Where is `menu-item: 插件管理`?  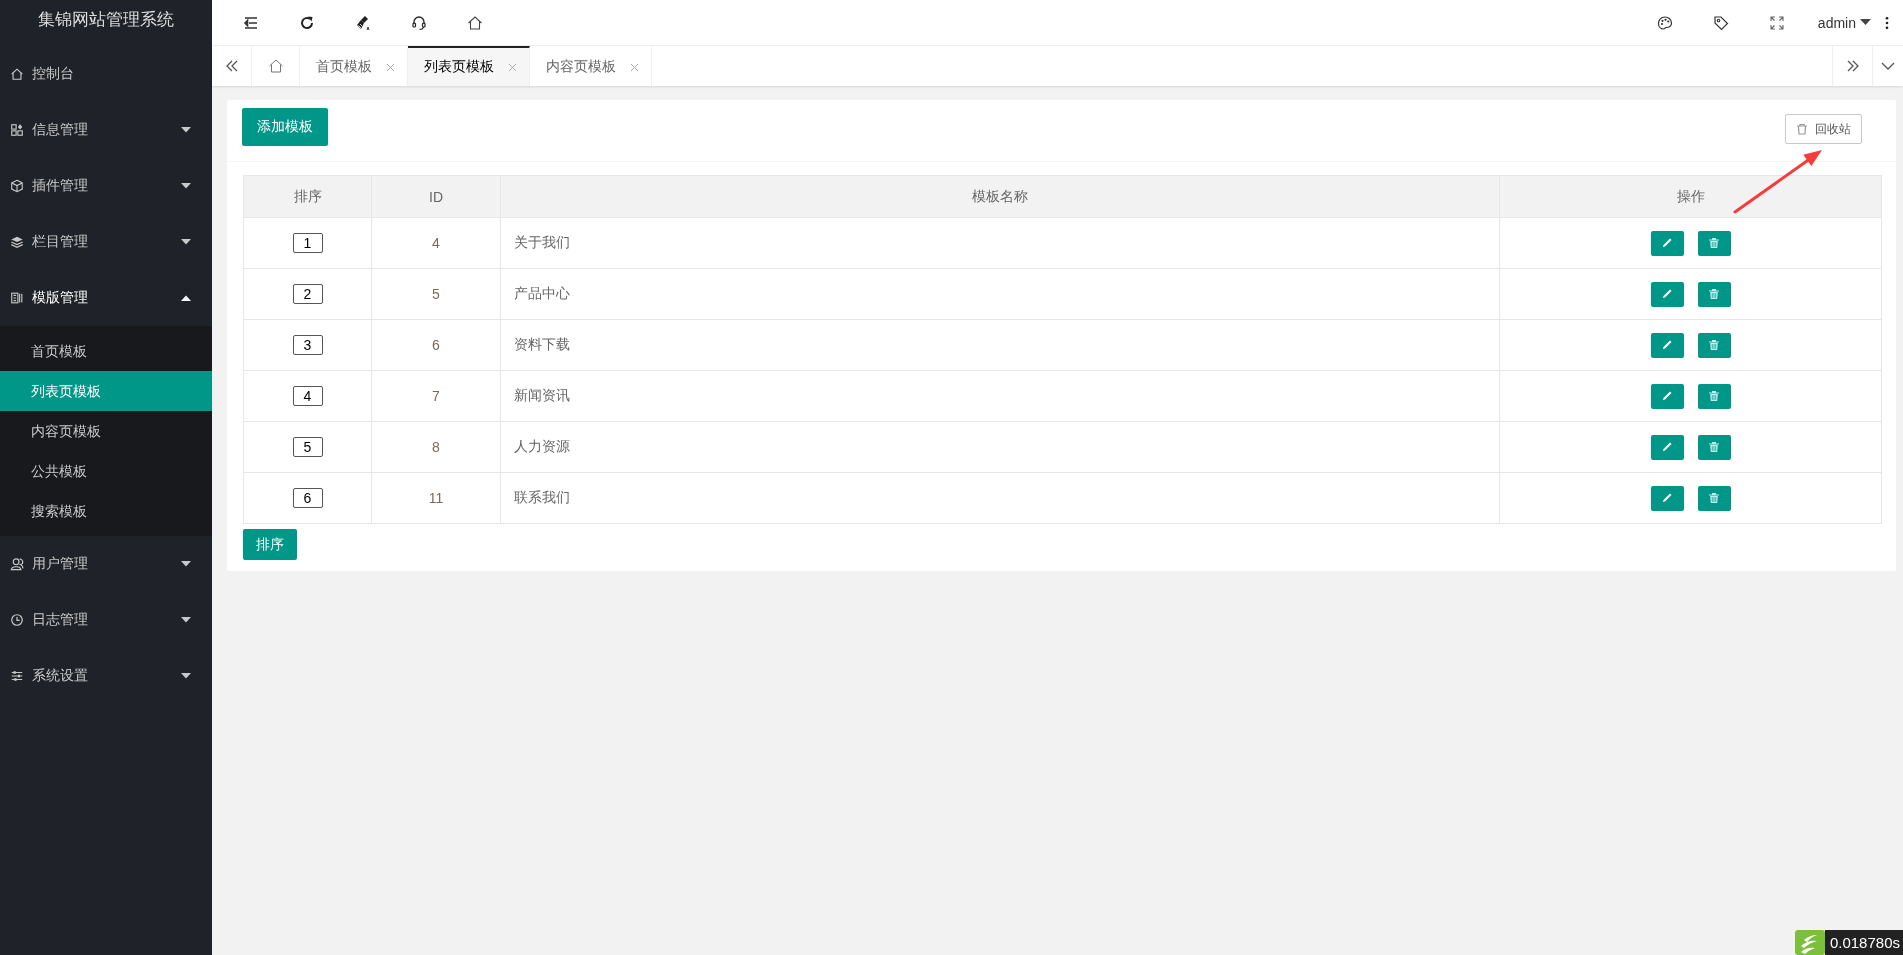
menu-item: 插件管理 is located at coordinates (102, 186).